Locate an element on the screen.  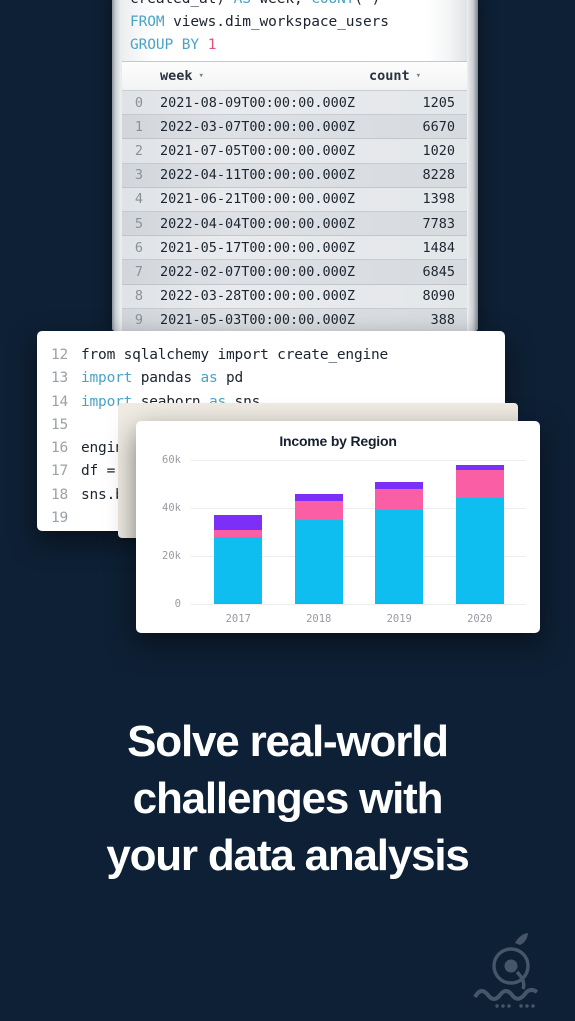
chart-title: Income by Region is located at coordinates (338, 441).